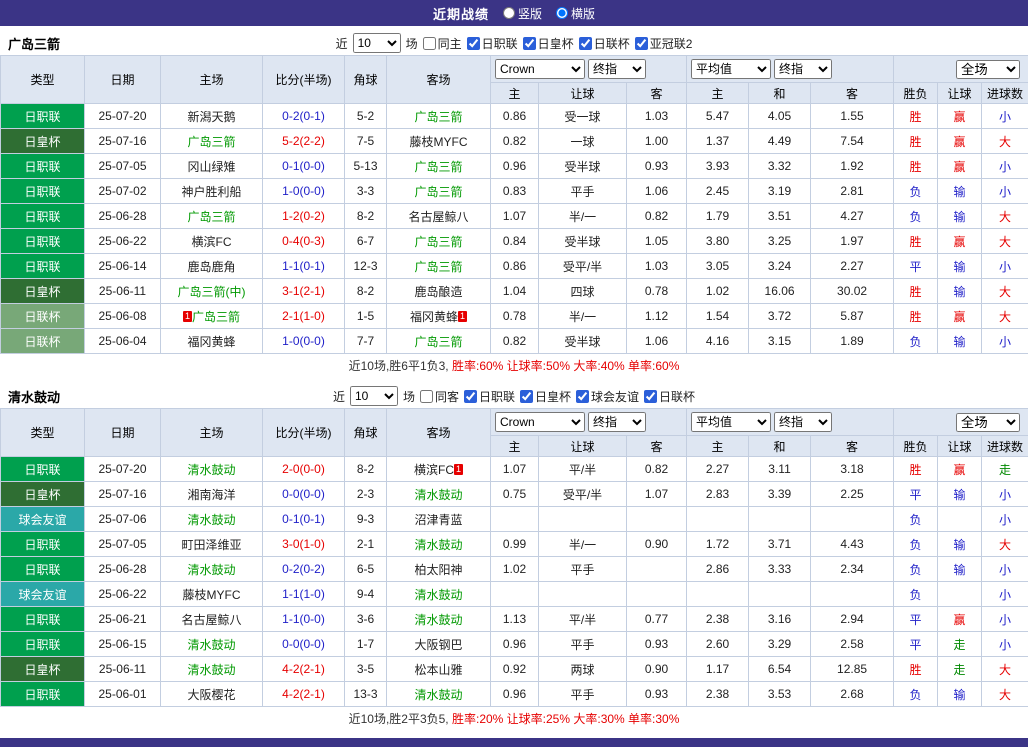 Image resolution: width=1028 pixels, height=747 pixels. I want to click on col-eu-away: 客, so click(852, 93).